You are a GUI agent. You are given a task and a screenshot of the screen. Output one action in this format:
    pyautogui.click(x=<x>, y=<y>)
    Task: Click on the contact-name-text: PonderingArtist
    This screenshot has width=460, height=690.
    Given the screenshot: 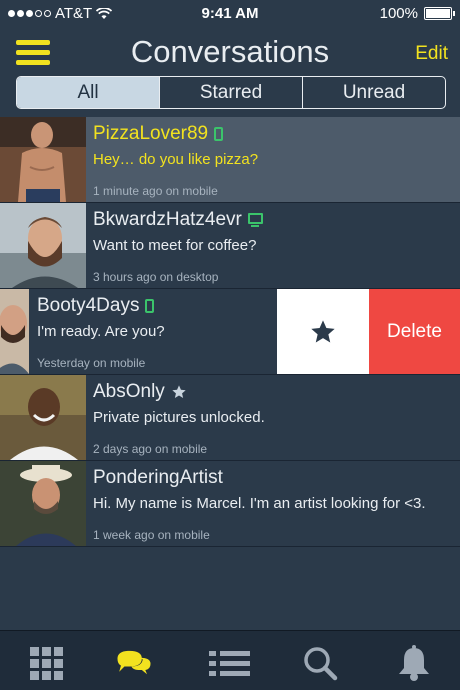 What is the action you would take?
    pyautogui.click(x=158, y=477)
    